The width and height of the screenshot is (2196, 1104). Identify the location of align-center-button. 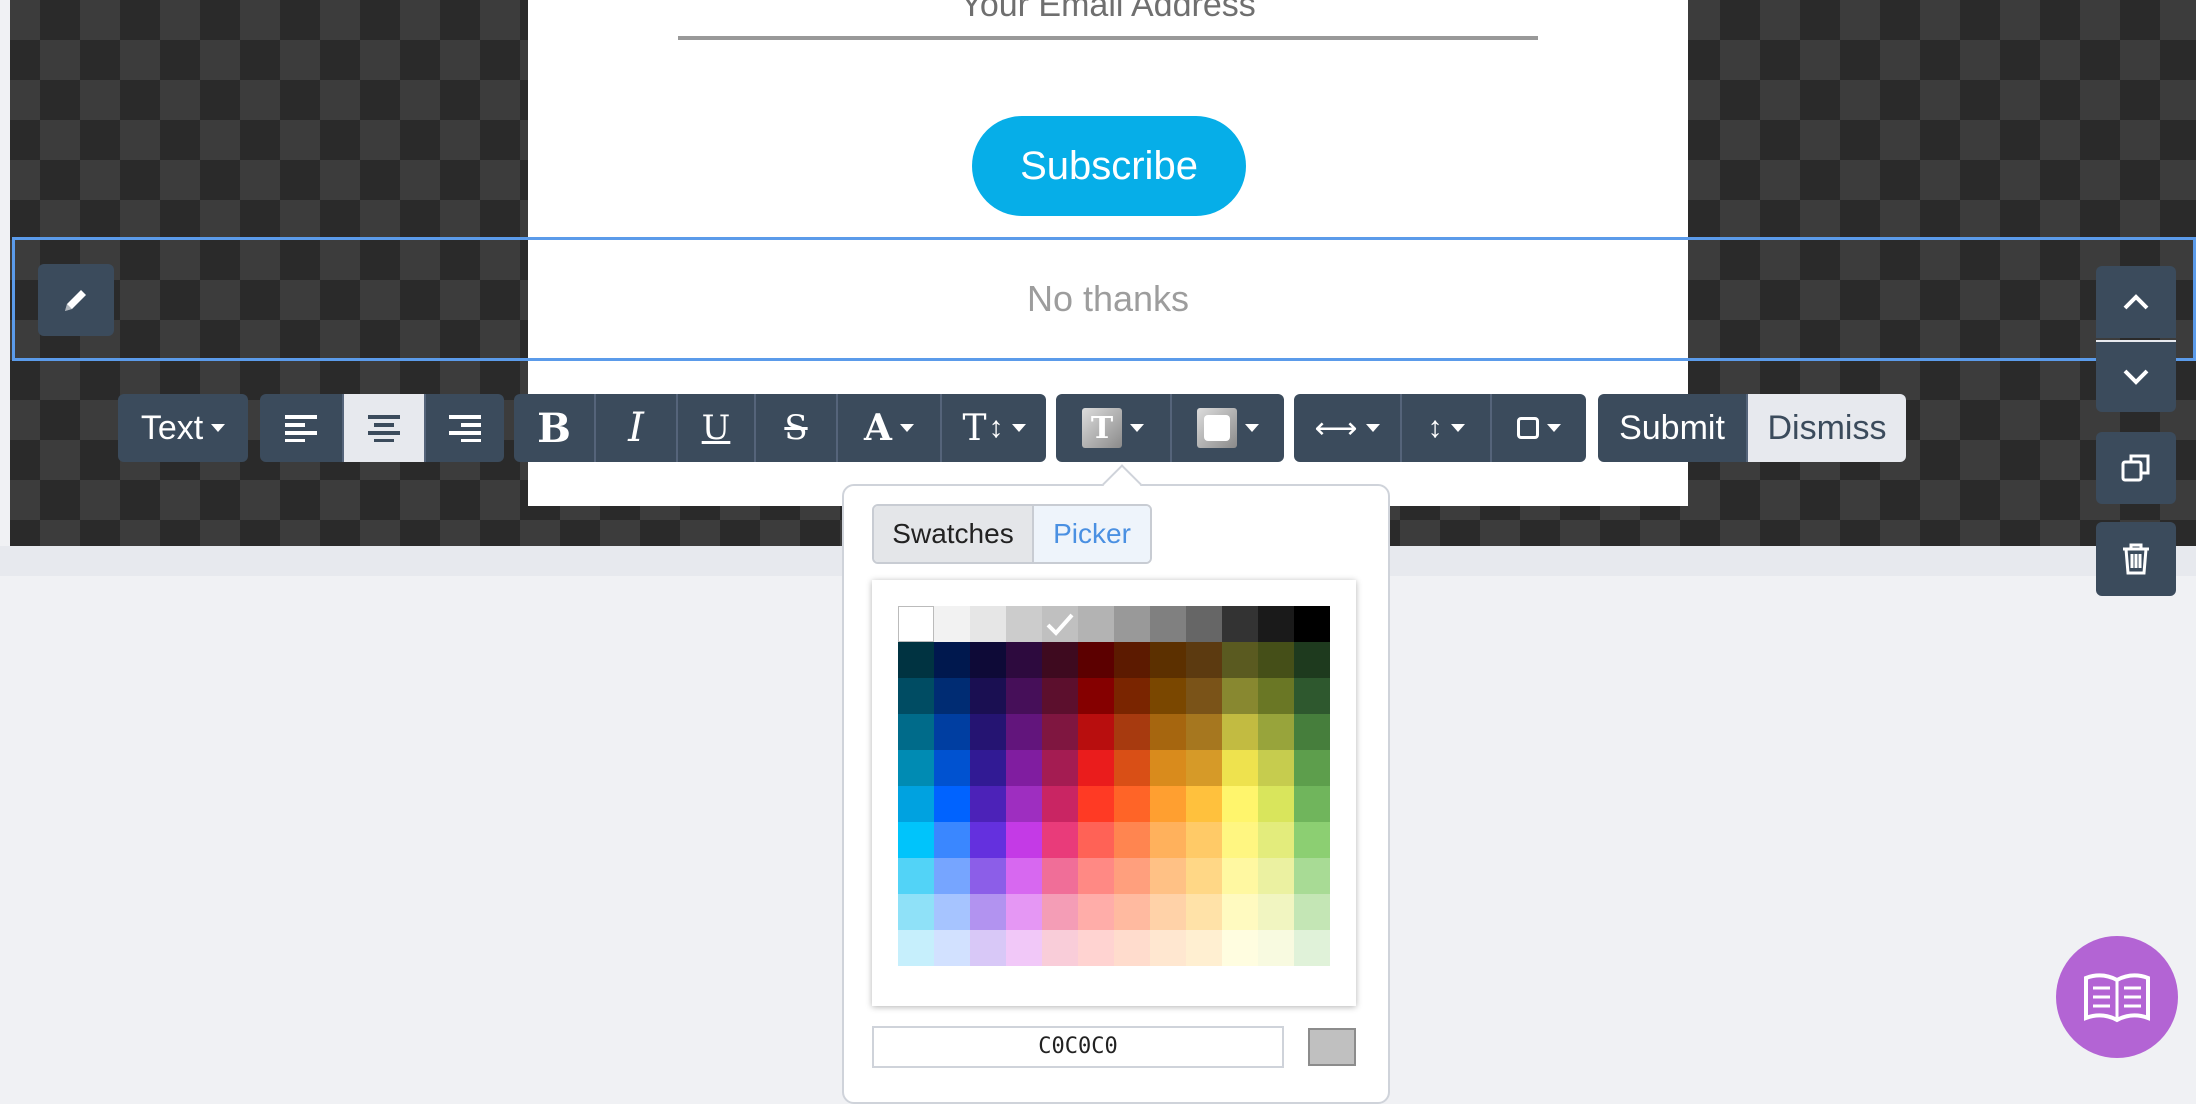
(383, 428).